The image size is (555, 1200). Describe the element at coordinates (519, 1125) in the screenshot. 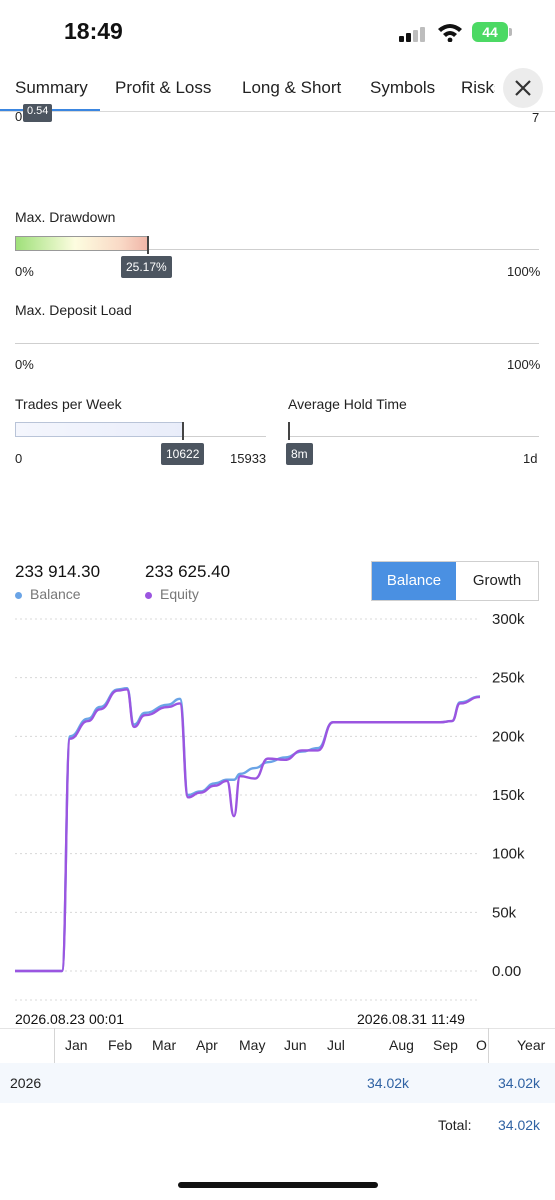

I see `total-value: 34.02k` at that location.